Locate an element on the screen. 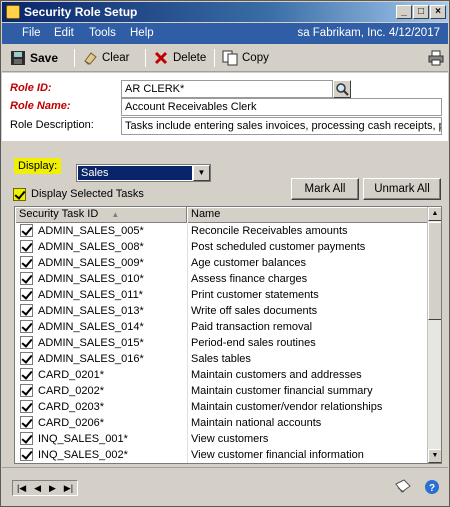 The height and width of the screenshot is (507, 450). scroll-thumb is located at coordinates (434, 271).